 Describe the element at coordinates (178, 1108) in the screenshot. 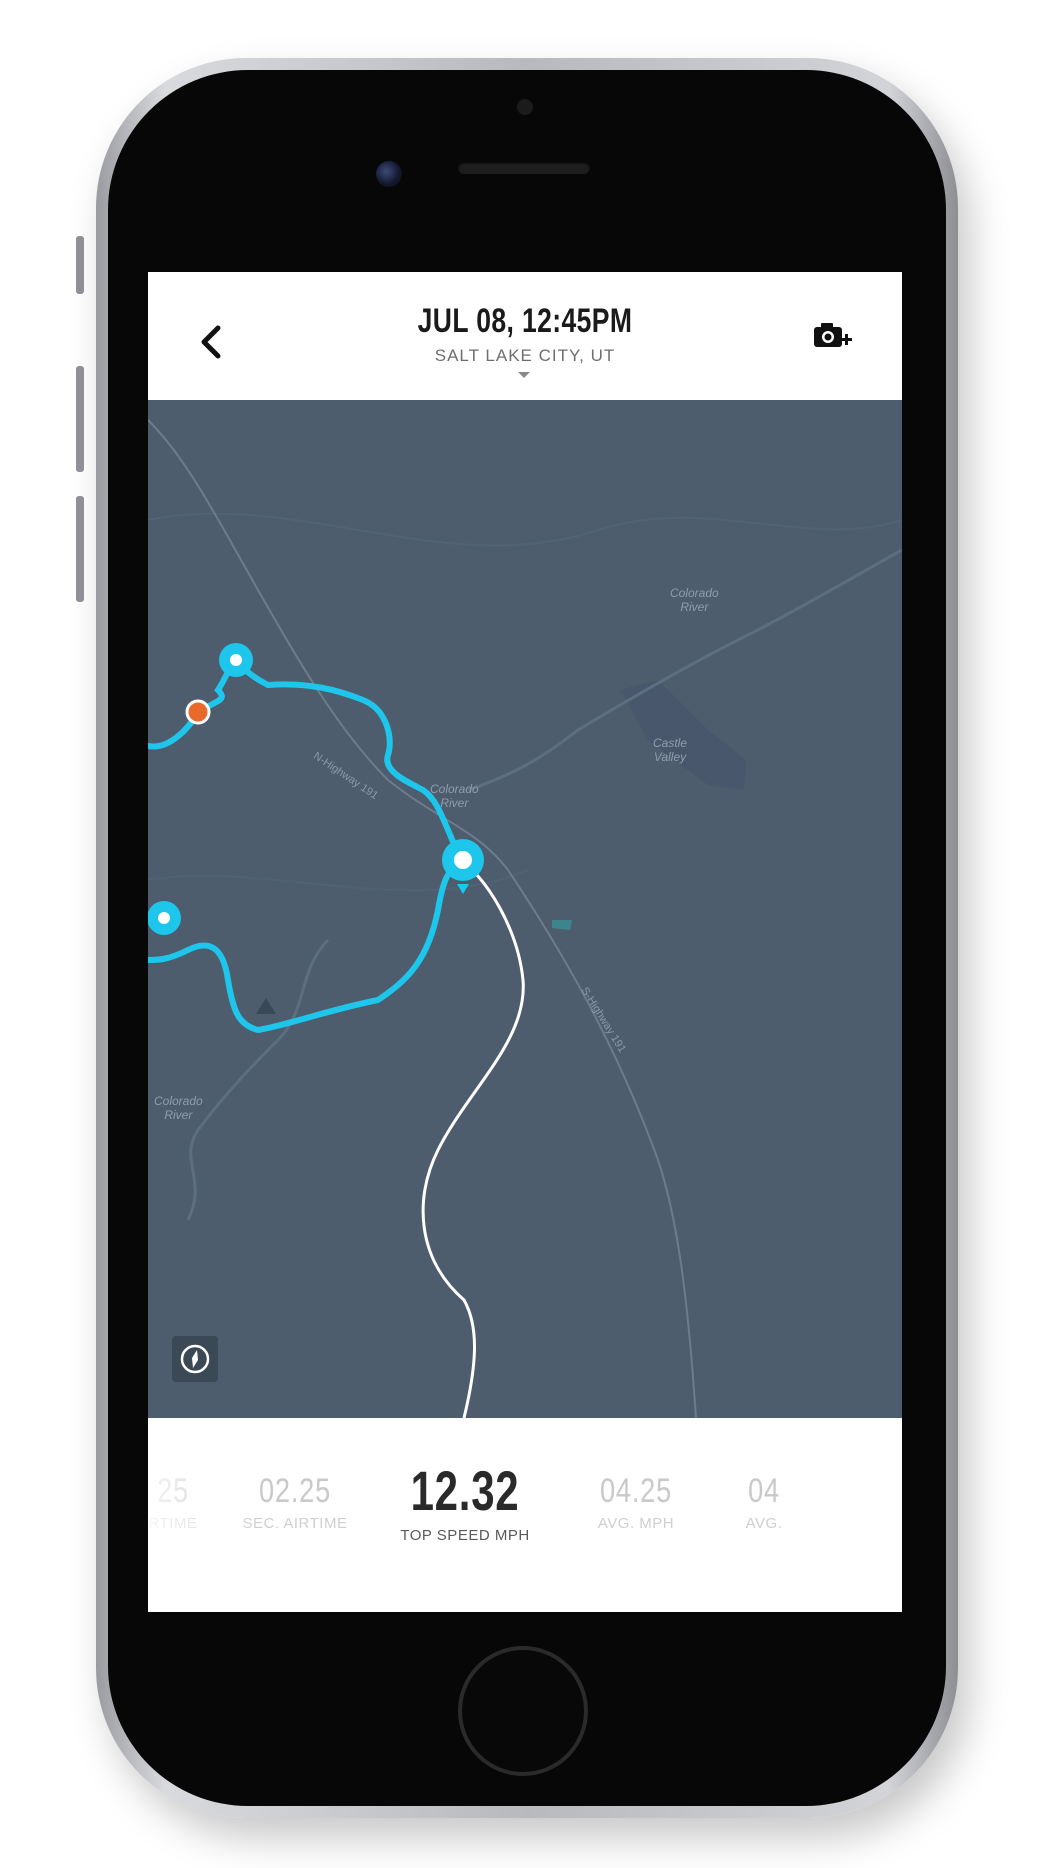

I see `map-label-colorado-river-south: Colorado River` at that location.